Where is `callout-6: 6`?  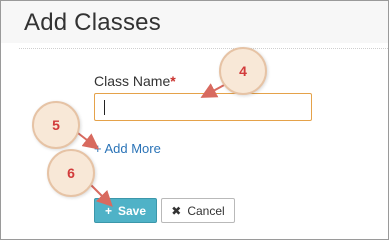
callout-6: 6 is located at coordinates (71, 173).